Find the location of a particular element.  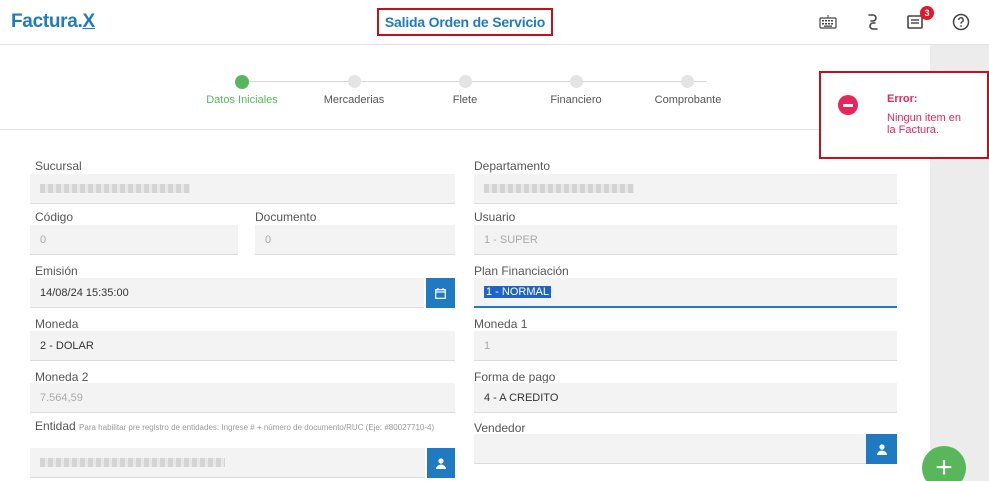

plan-financiacion-value: 1 - NORMAL is located at coordinates (517, 292).